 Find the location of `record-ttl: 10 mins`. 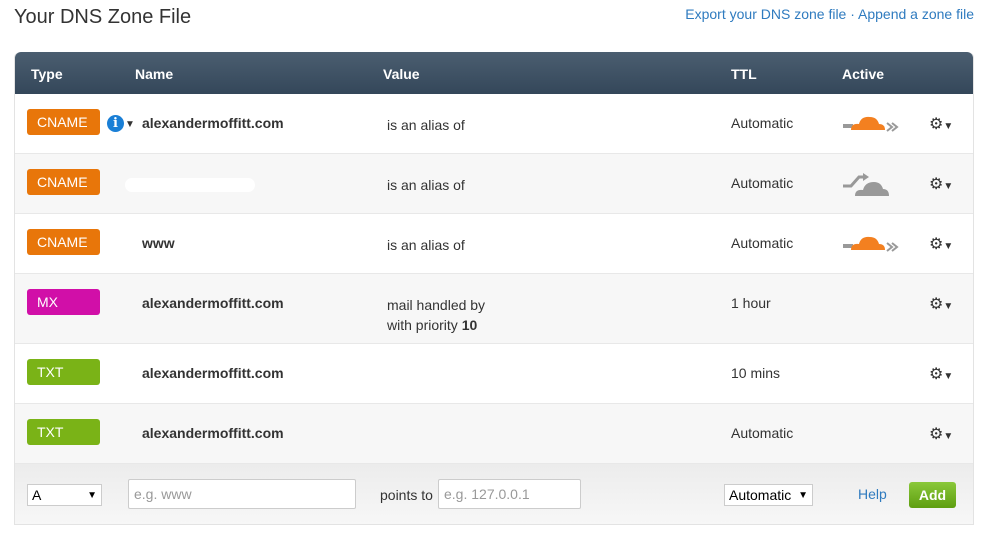

record-ttl: 10 mins is located at coordinates (755, 373).